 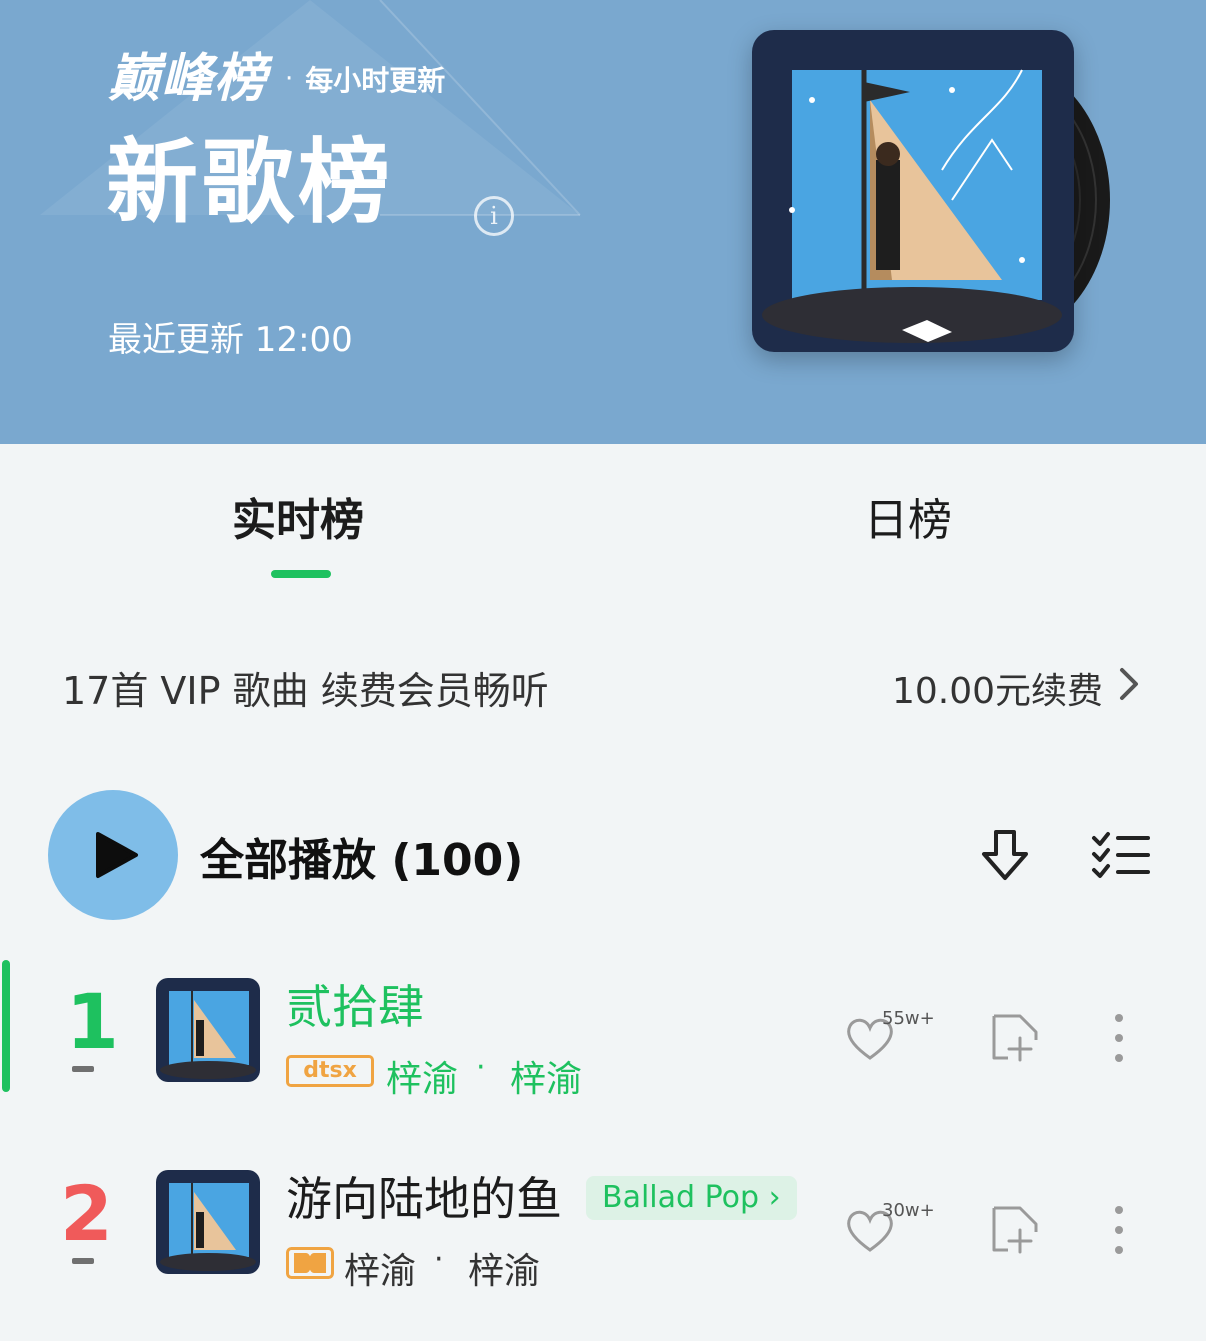 I want to click on album-art, so click(x=913, y=191).